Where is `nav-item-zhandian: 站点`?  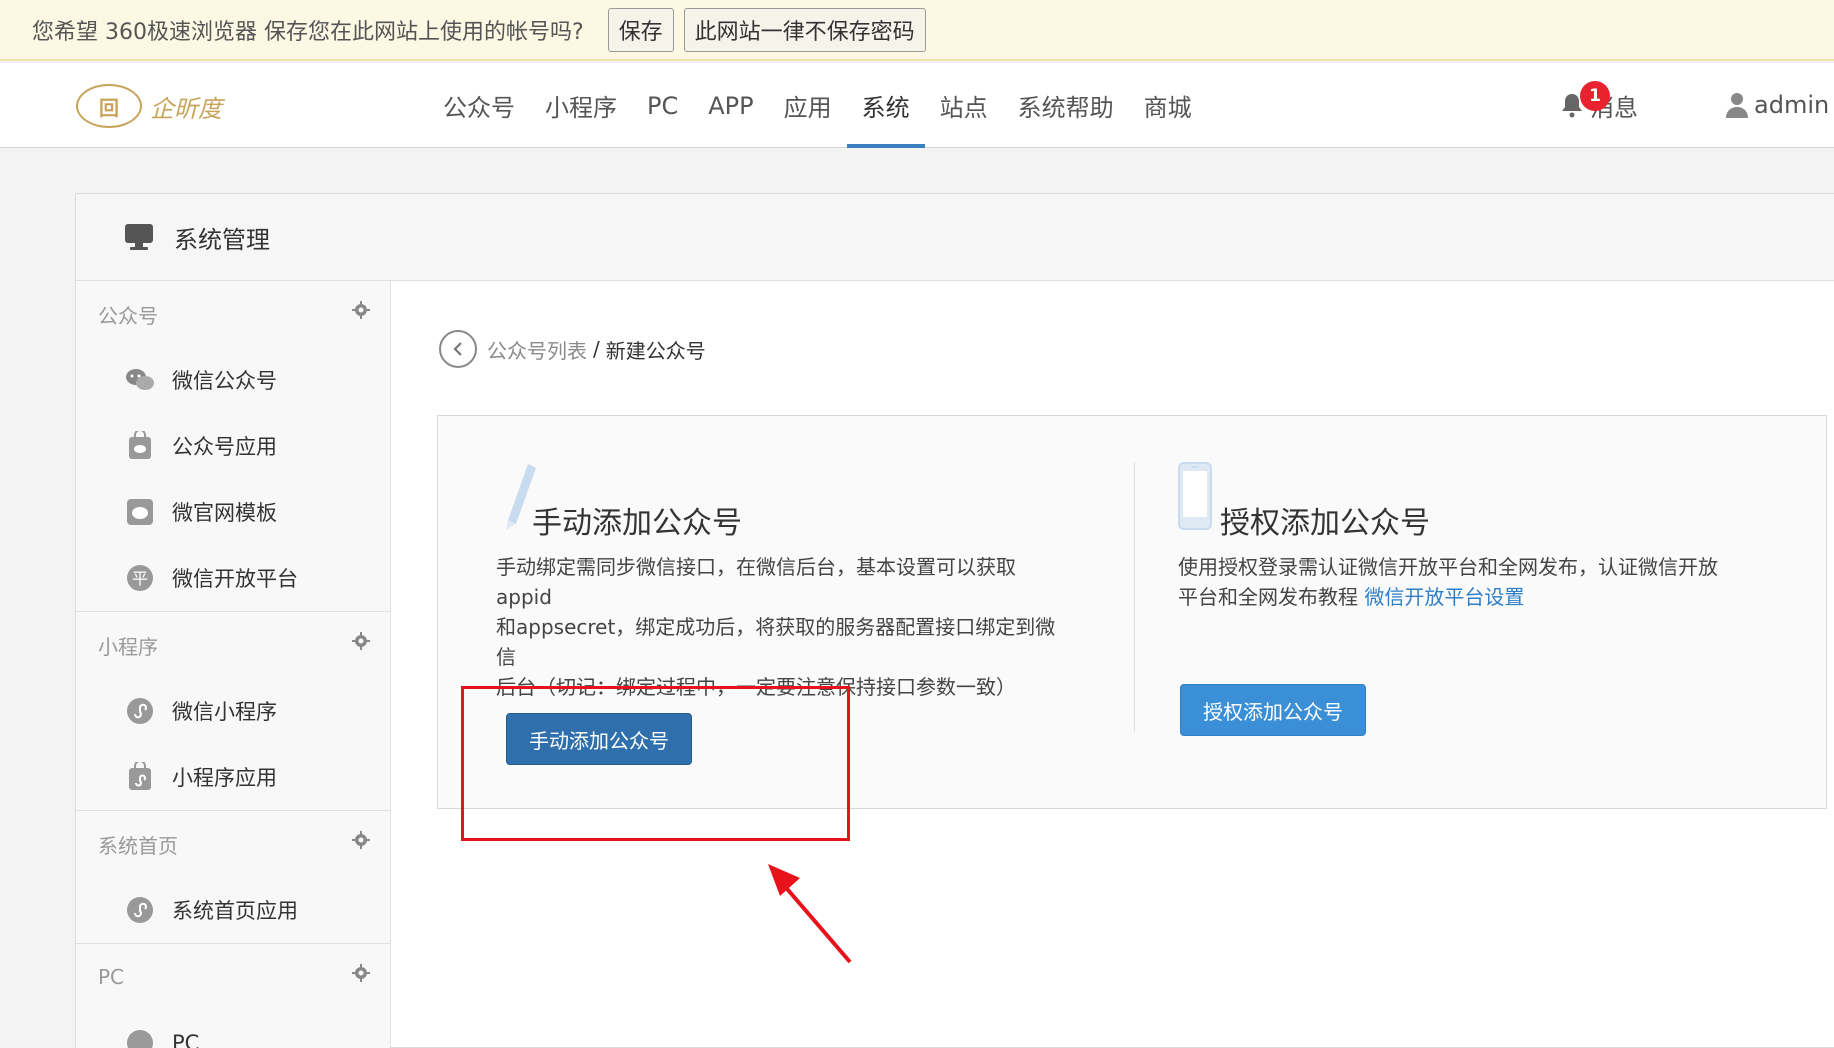 nav-item-zhandian: 站点 is located at coordinates (964, 105).